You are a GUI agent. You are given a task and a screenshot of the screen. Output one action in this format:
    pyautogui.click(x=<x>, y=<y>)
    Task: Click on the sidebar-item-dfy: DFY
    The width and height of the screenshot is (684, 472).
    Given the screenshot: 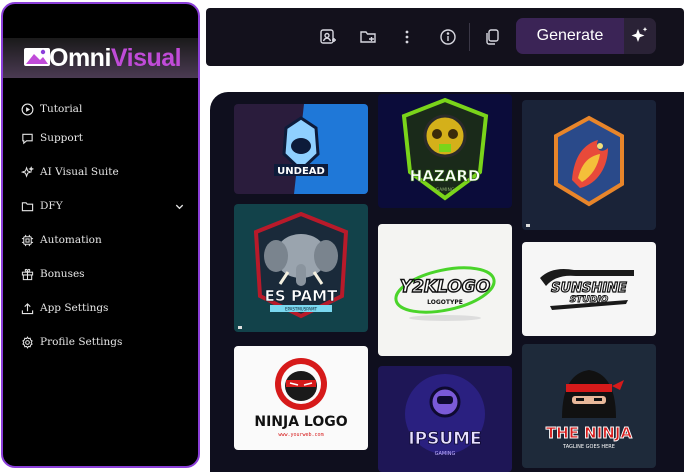 What is the action you would take?
    pyautogui.click(x=106, y=206)
    